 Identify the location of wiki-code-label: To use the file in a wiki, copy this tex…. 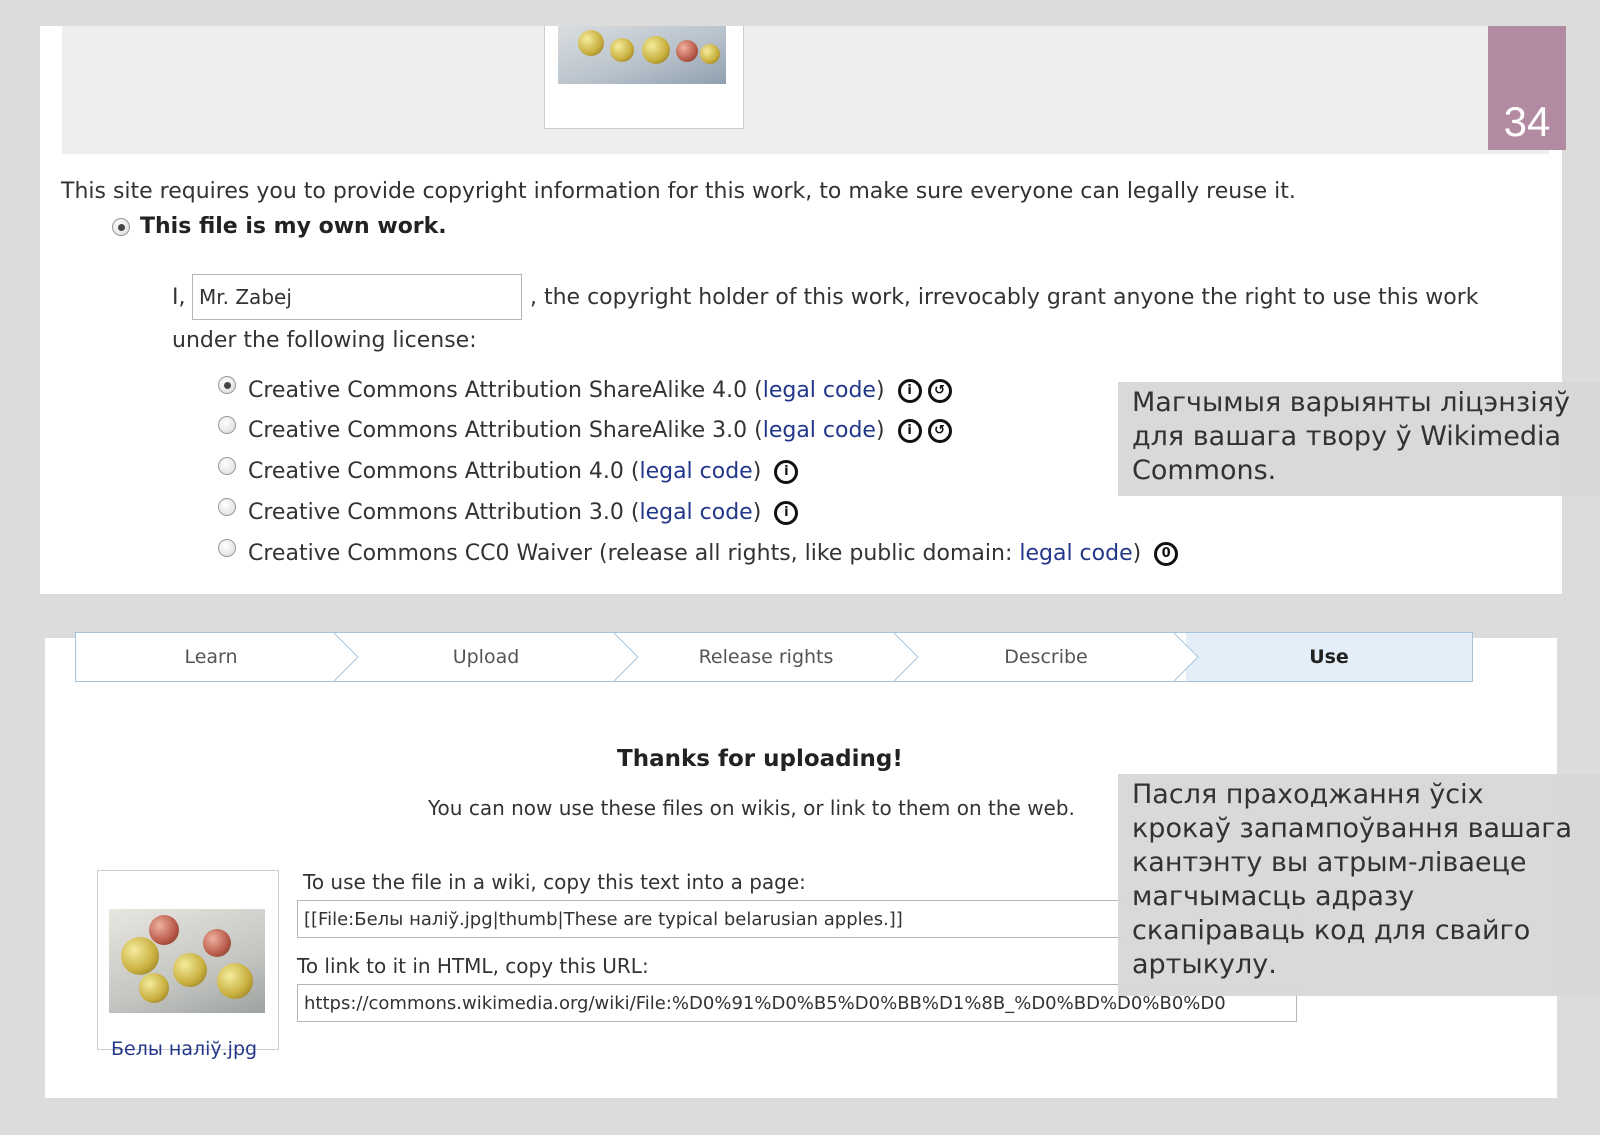
(554, 882).